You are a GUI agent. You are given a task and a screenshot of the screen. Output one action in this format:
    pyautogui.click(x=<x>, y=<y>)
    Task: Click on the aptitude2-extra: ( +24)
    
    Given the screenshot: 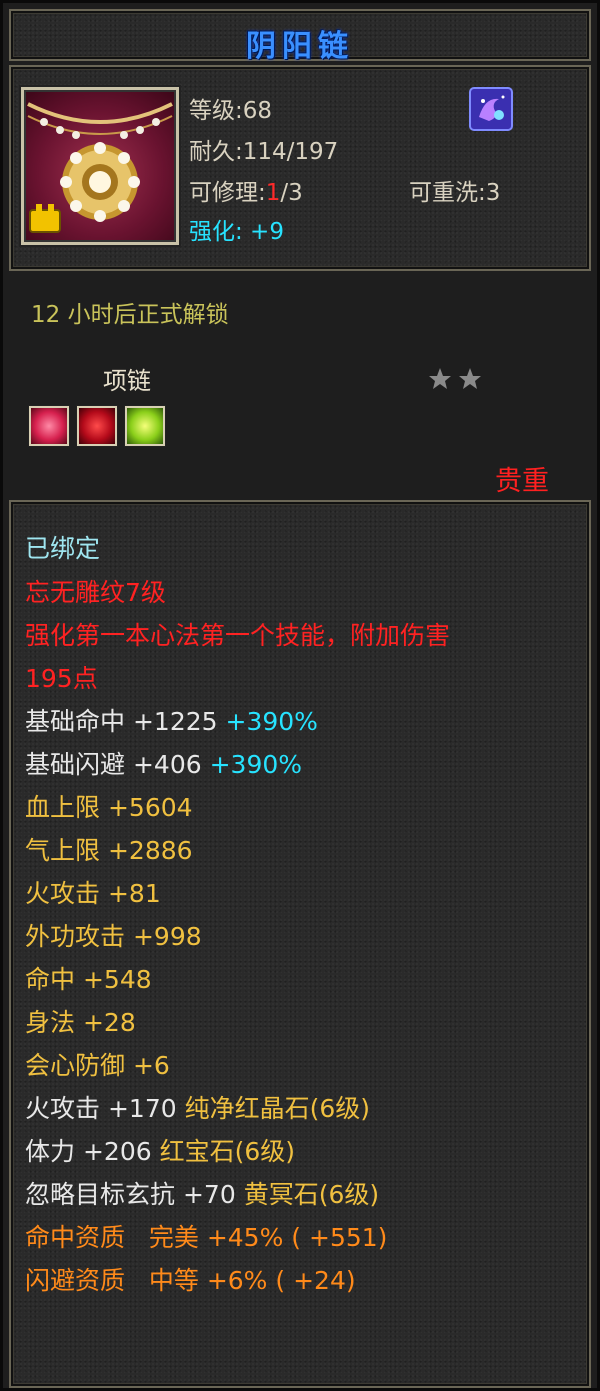 What is the action you would take?
    pyautogui.click(x=315, y=1280)
    